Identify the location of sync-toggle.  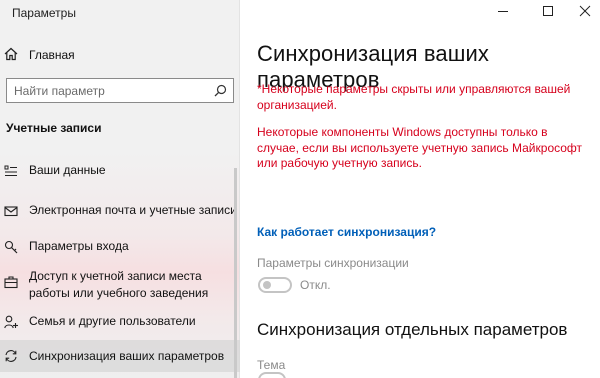
(275, 285).